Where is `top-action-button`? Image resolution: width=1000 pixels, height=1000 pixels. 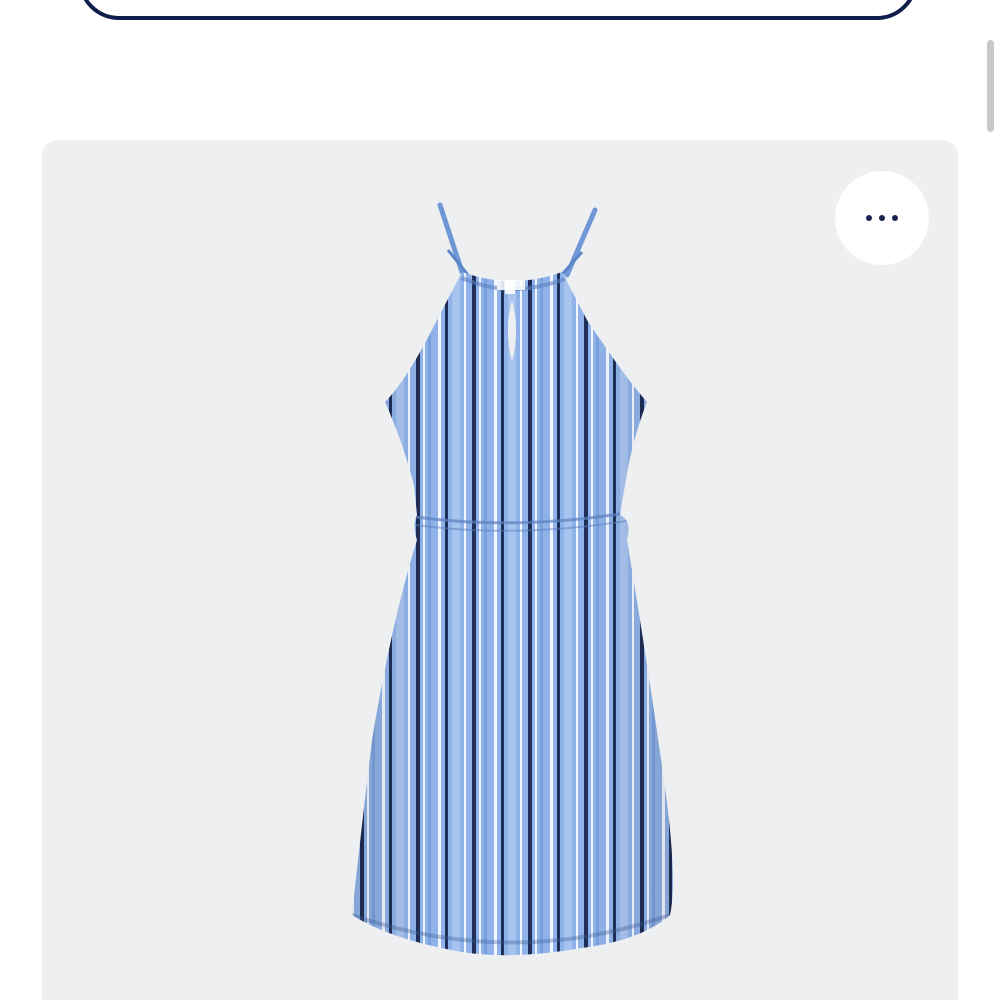
top-action-button is located at coordinates (498, 10).